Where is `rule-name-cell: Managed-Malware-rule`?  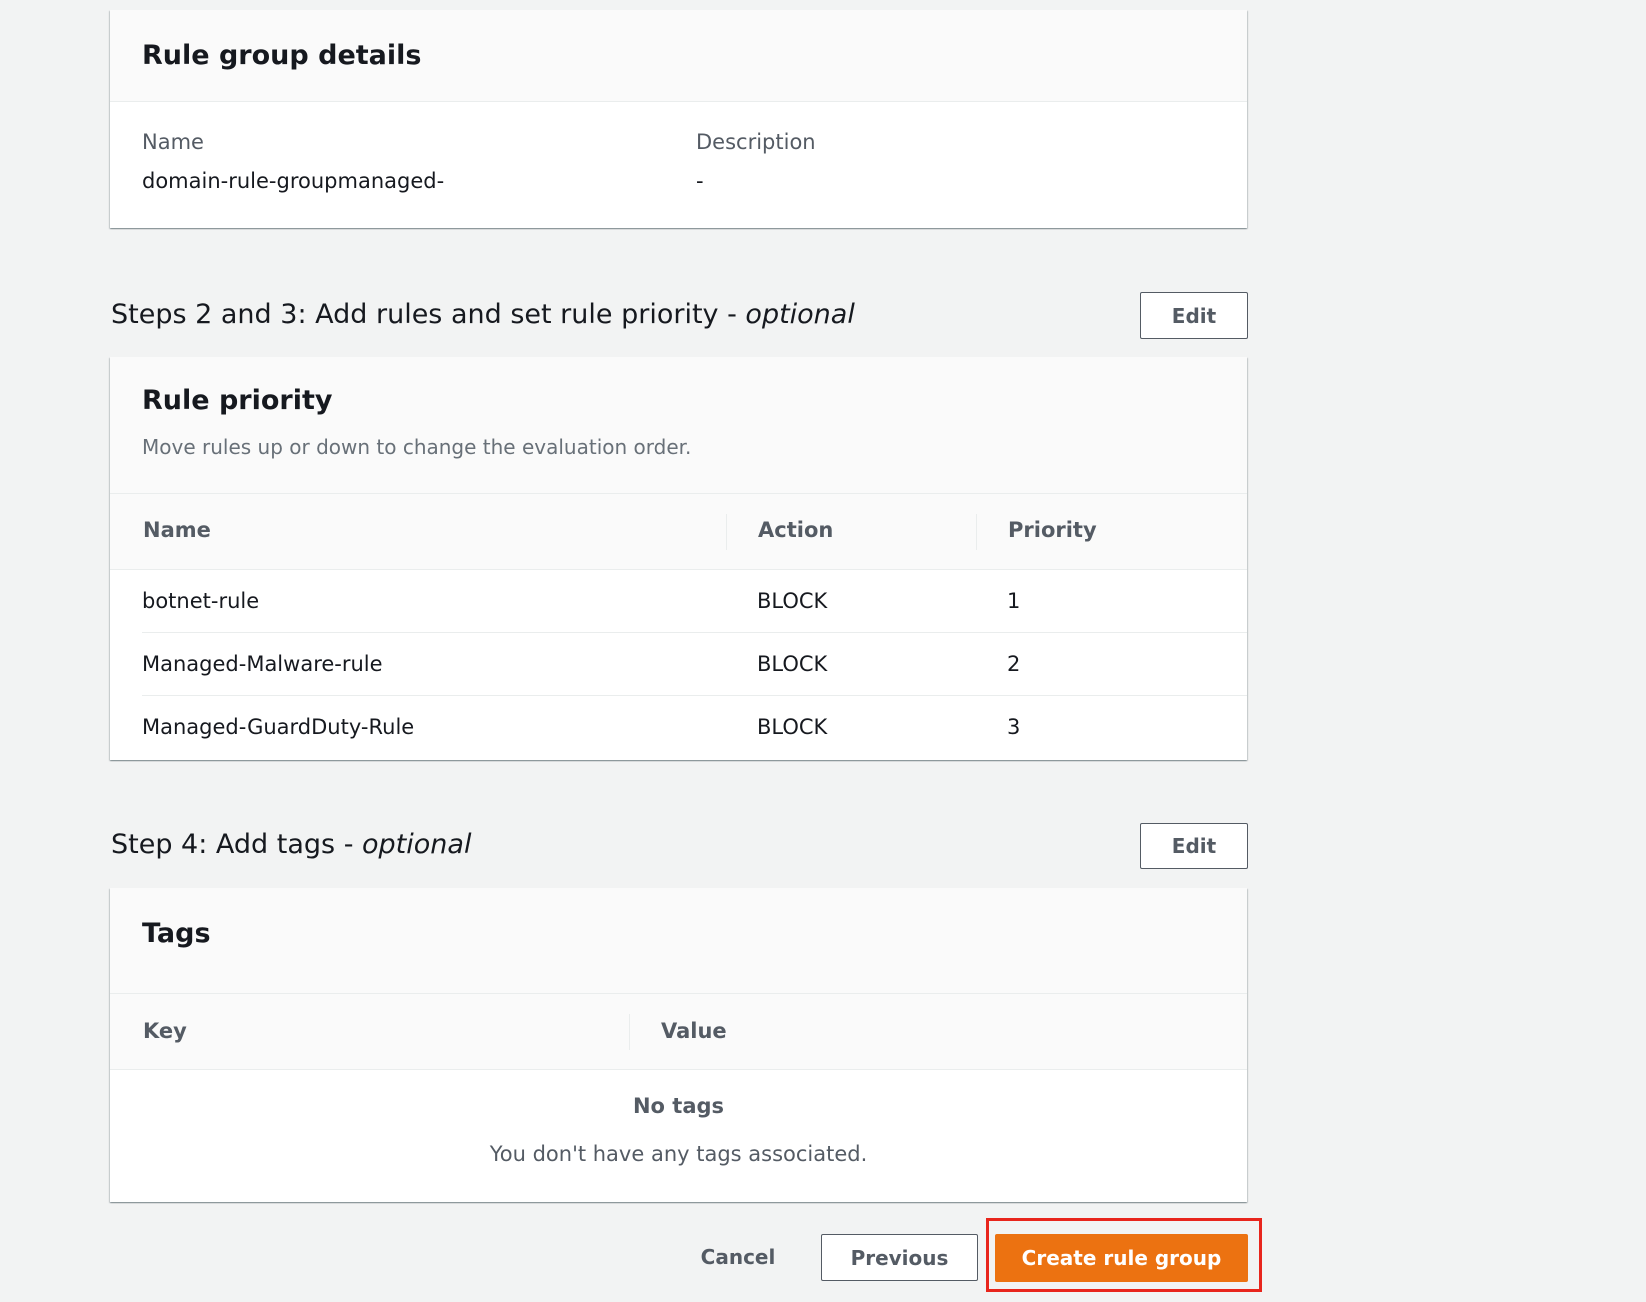
rule-name-cell: Managed-Malware-rule is located at coordinates (262, 664).